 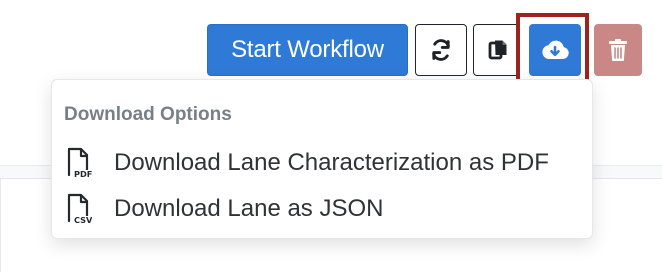 I want to click on download-json-label: Download Lane as JSON, so click(x=249, y=208).